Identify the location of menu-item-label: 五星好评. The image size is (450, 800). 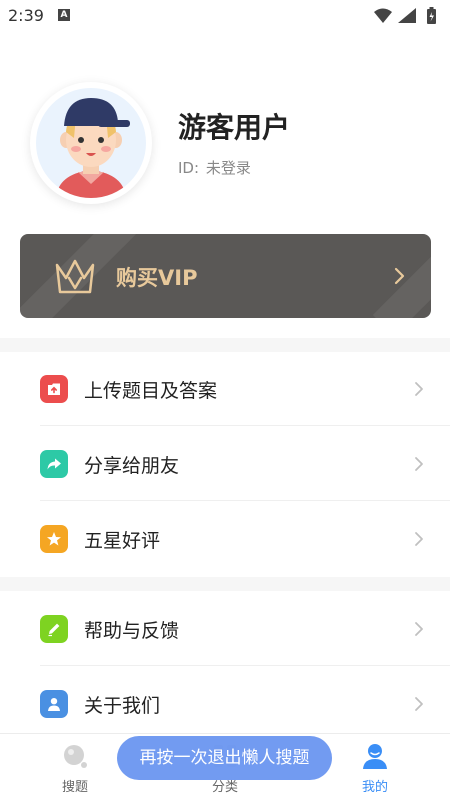
(122, 541).